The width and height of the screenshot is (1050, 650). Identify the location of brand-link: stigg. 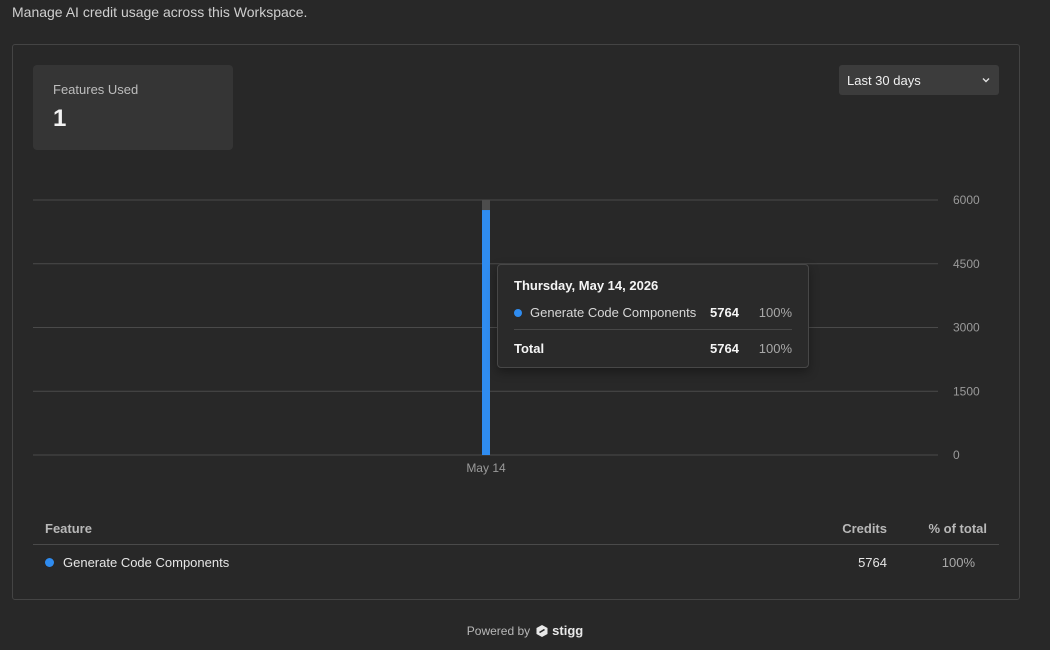
(559, 630).